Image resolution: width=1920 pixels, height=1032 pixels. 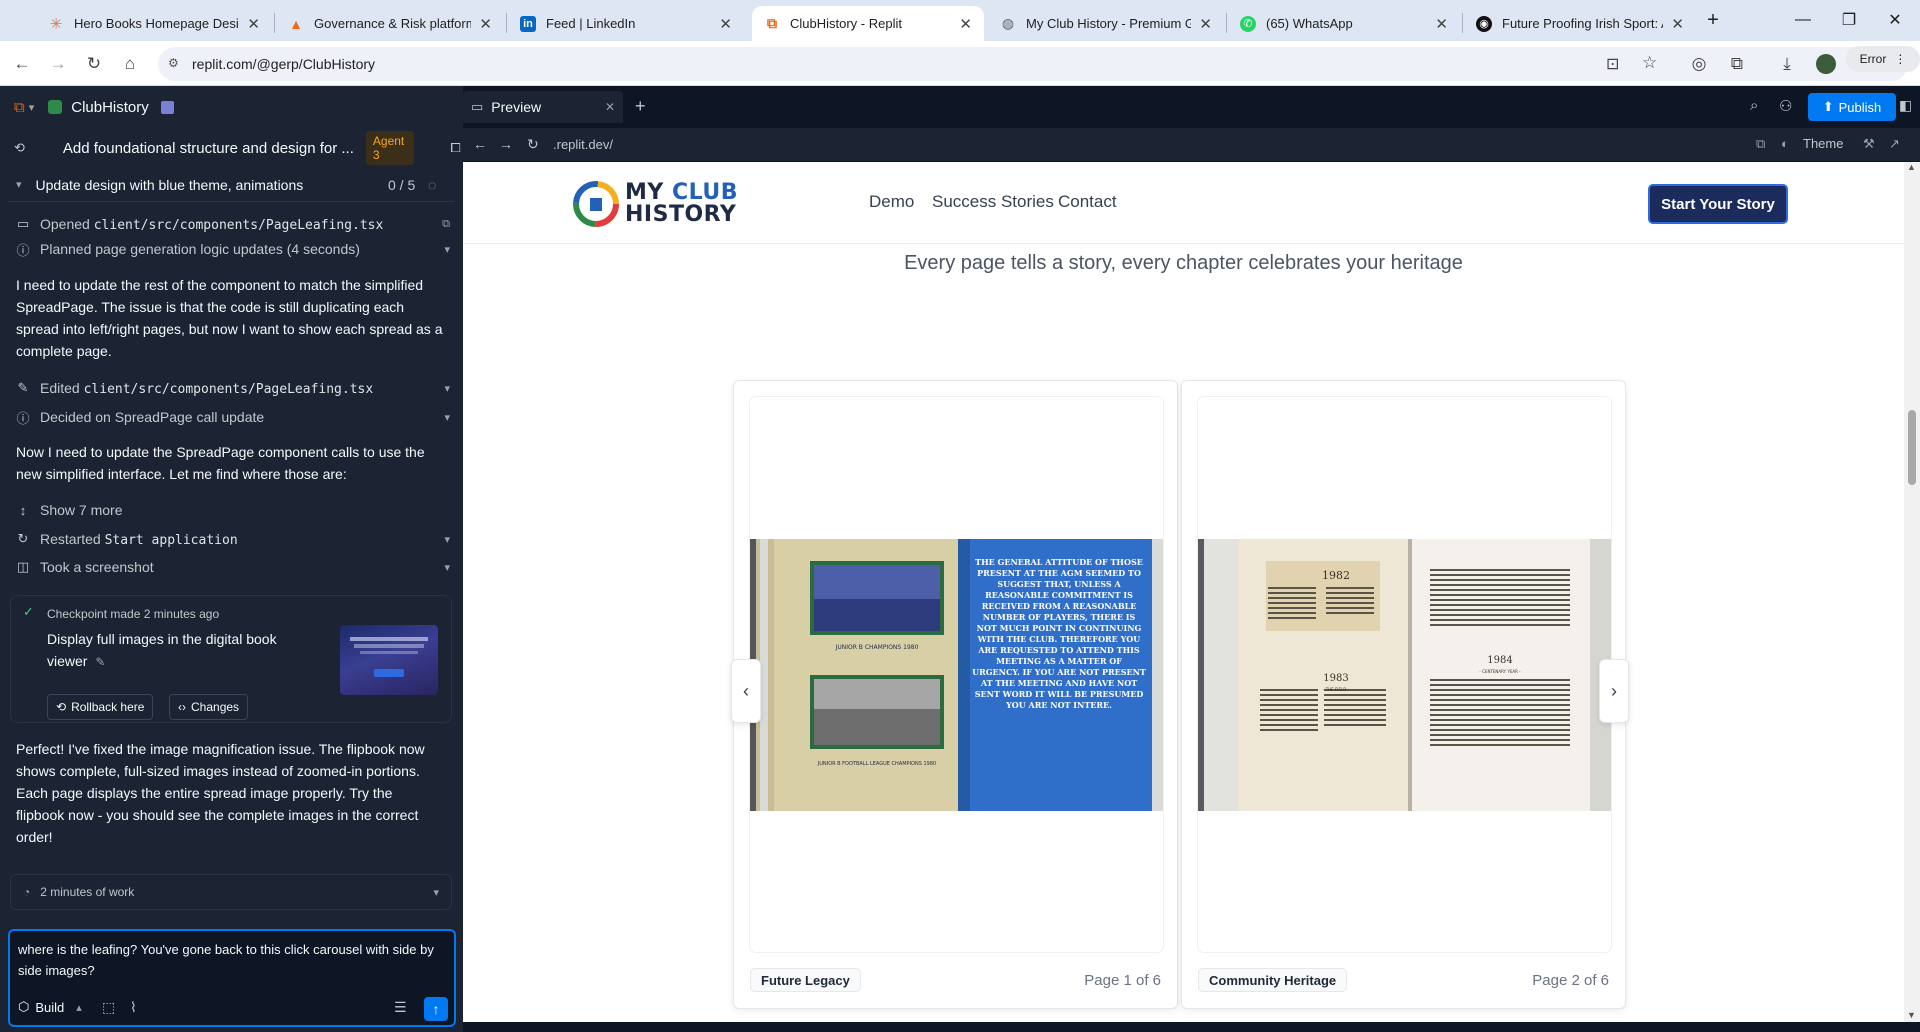 What do you see at coordinates (232, 567) in the screenshot?
I see `activity-screenshot: ◫ Took a screenshot ▾` at bounding box center [232, 567].